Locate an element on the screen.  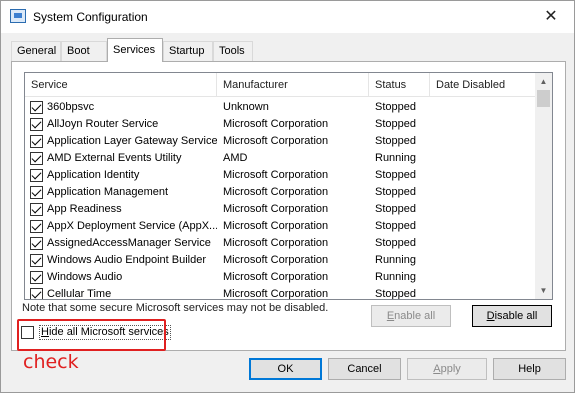
tab-tools: Tools is located at coordinates (233, 51).